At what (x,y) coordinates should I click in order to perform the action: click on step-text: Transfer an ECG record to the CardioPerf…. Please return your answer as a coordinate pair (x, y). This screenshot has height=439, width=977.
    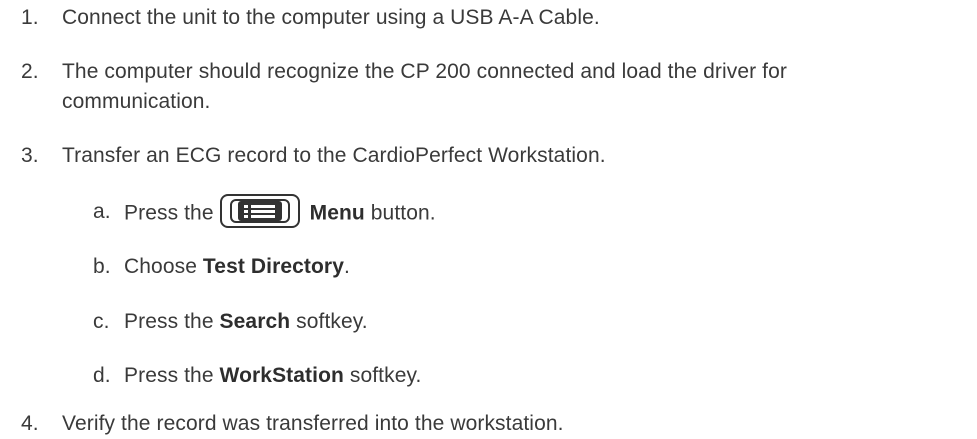
    Looking at the image, I should click on (334, 155).